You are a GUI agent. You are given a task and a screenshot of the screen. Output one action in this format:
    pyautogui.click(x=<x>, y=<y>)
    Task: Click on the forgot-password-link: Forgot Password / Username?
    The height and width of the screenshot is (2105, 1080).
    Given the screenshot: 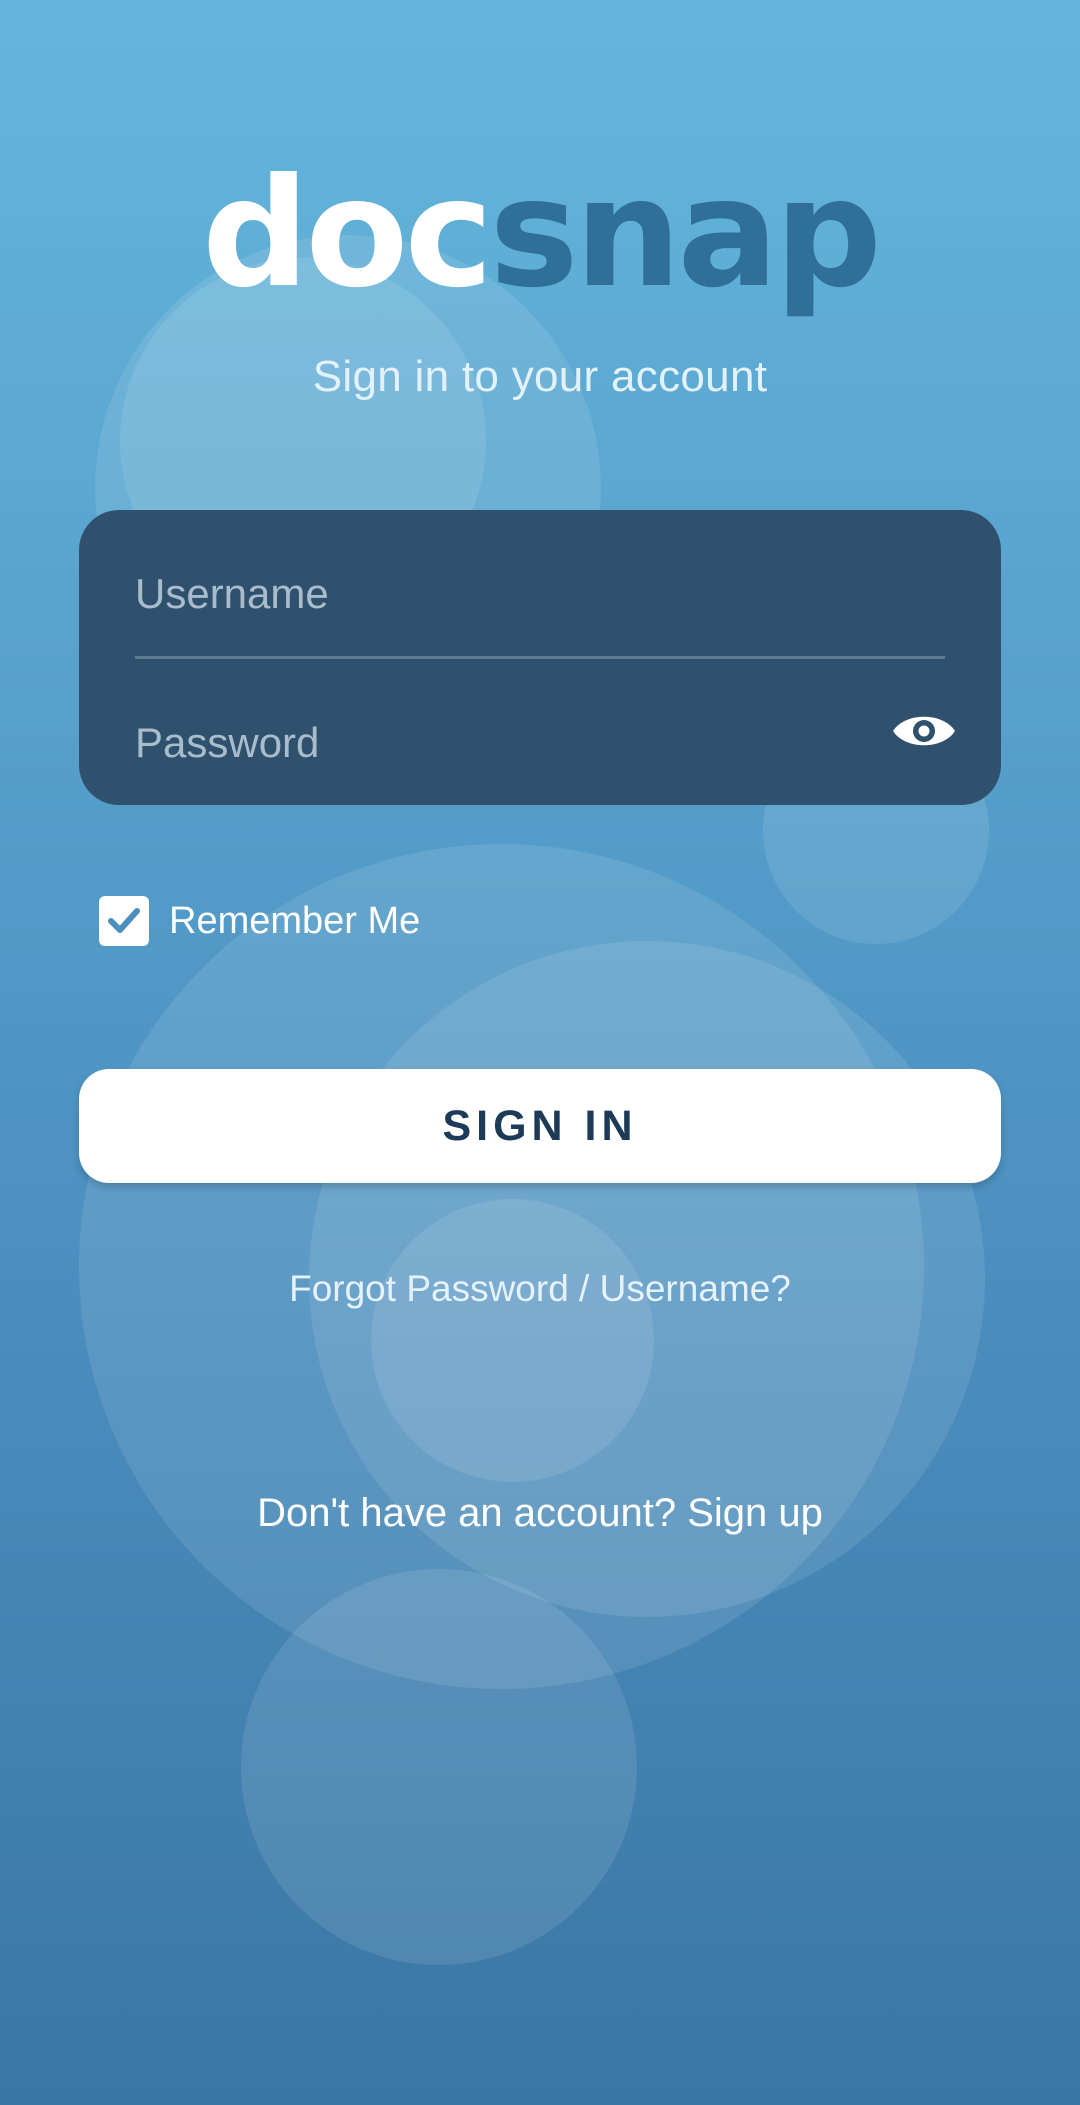 What is the action you would take?
    pyautogui.click(x=540, y=1289)
    